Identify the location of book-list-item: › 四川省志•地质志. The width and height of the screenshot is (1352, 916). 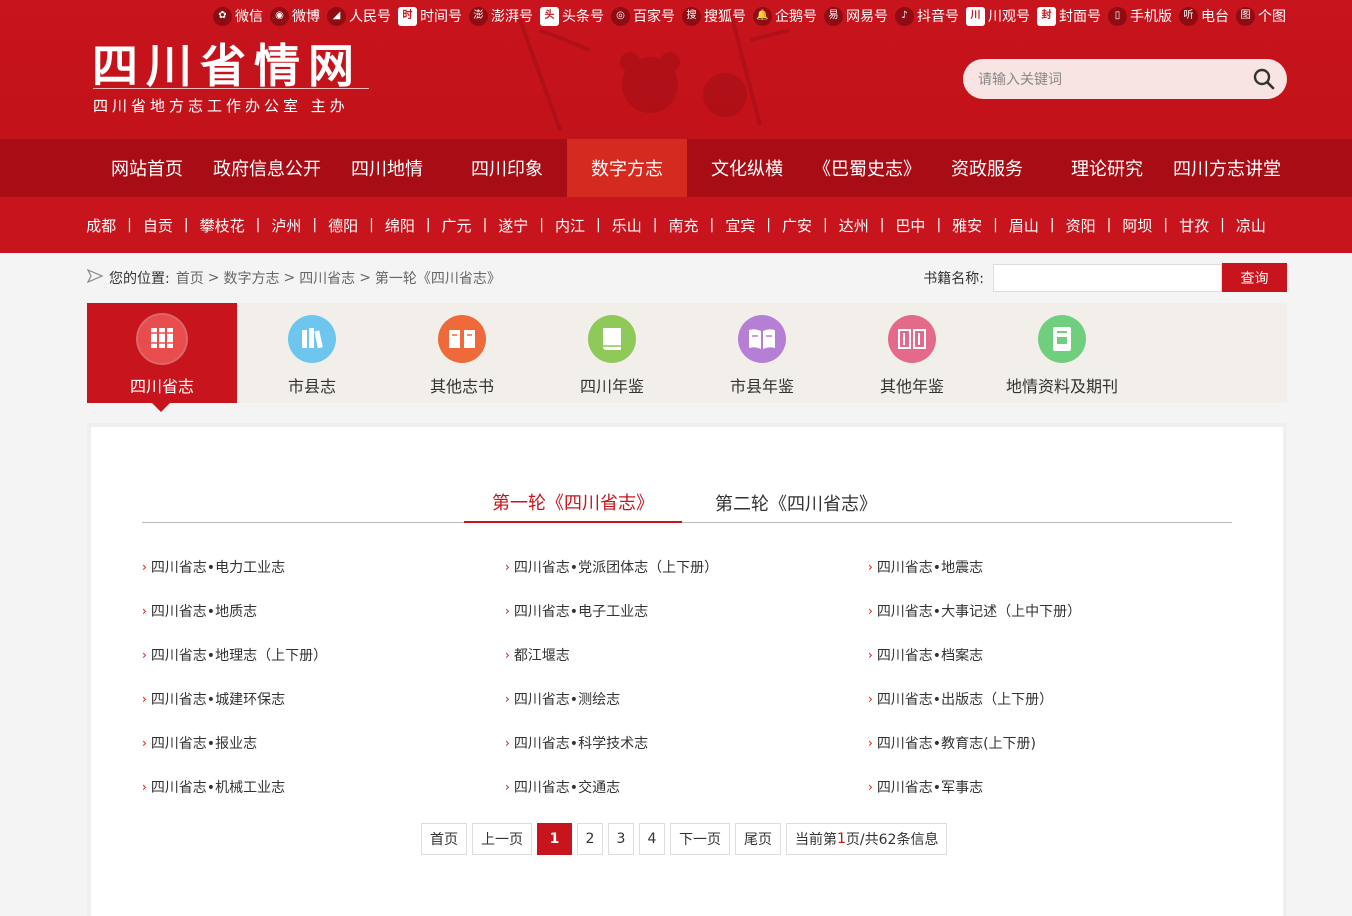
(323, 611).